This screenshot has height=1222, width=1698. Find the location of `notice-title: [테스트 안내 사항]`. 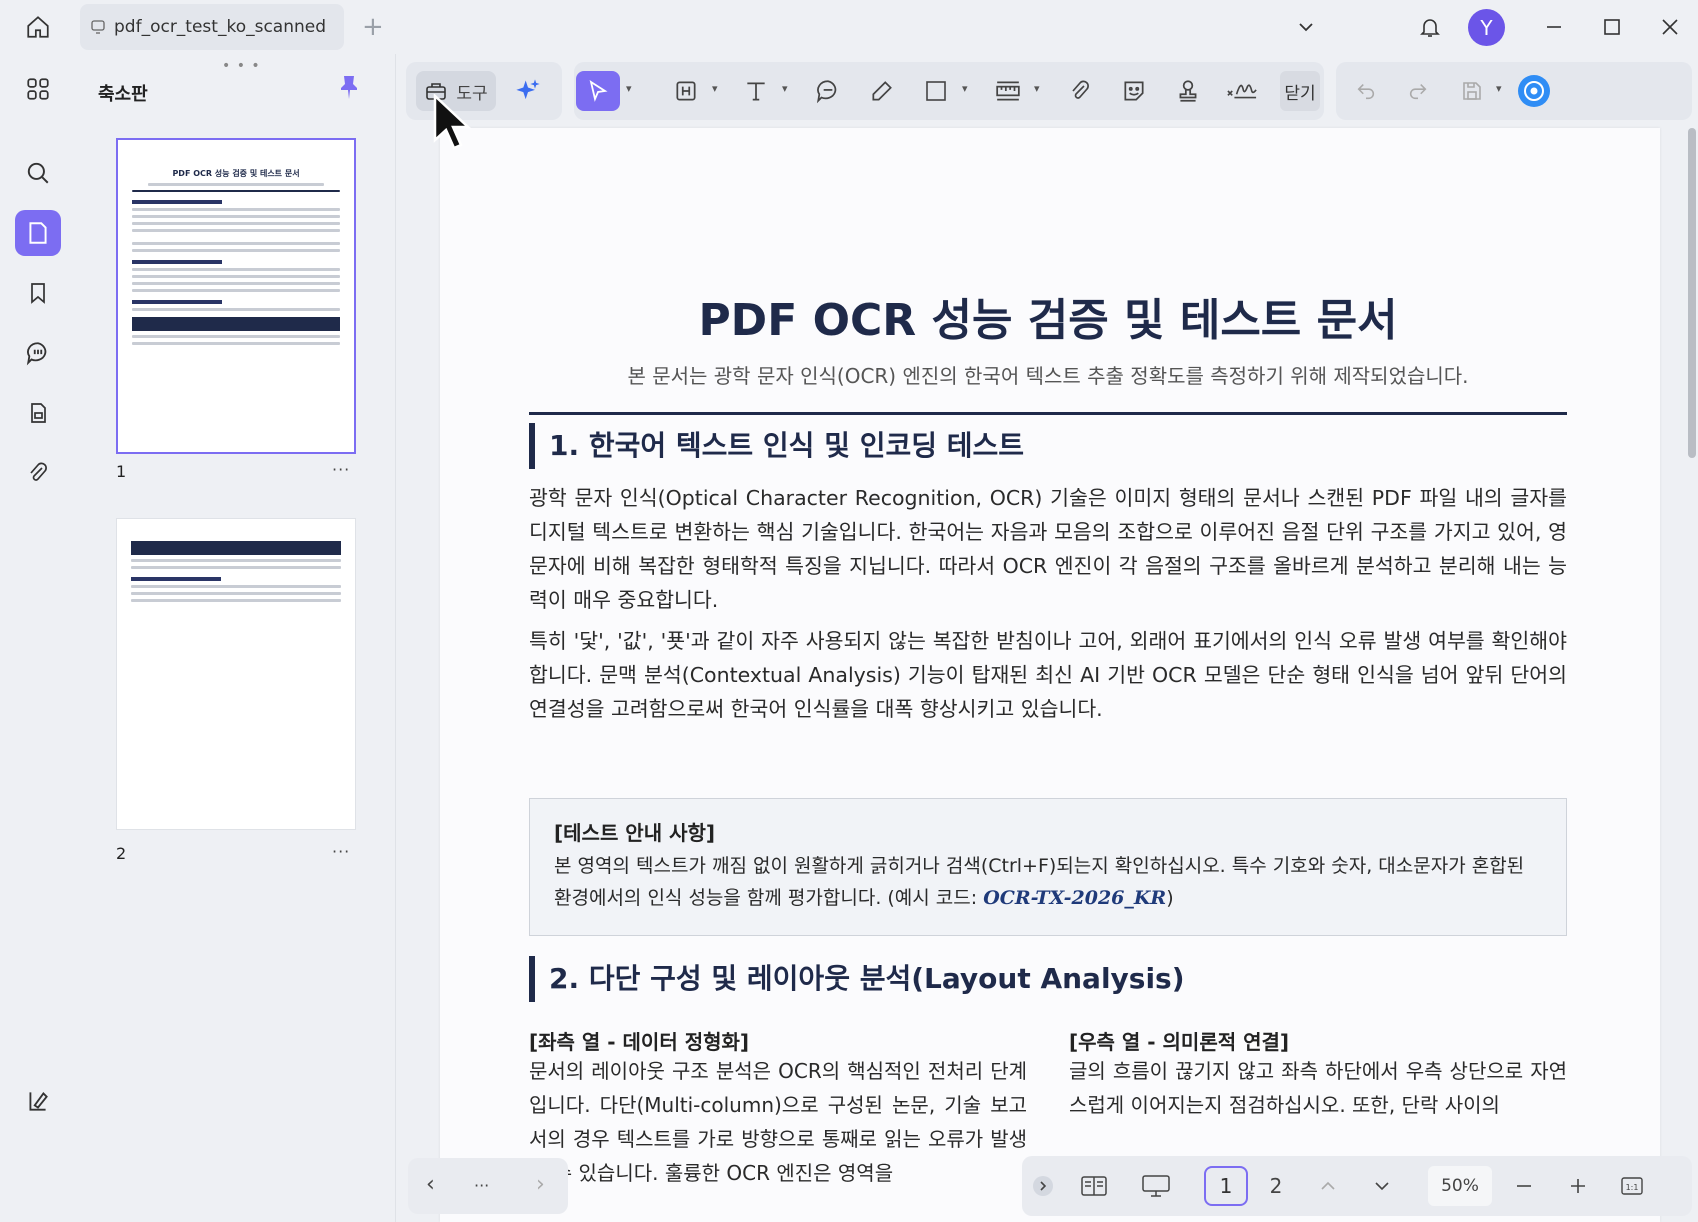

notice-title: [테스트 안내 사항] is located at coordinates (635, 833).